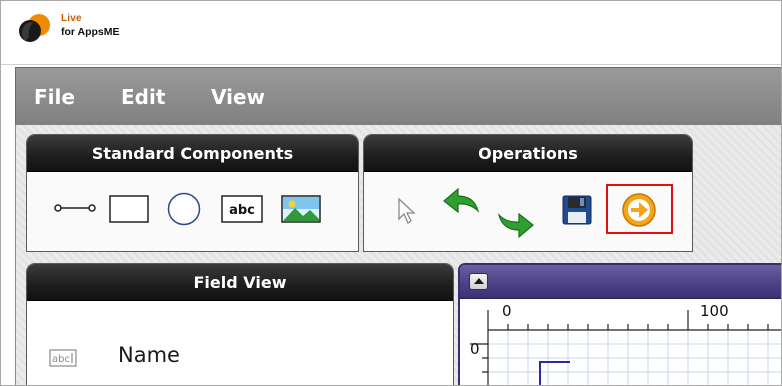  What do you see at coordinates (620, 342) in the screenshot?
I see `canvas-ruler-area: 0 100 0` at bounding box center [620, 342].